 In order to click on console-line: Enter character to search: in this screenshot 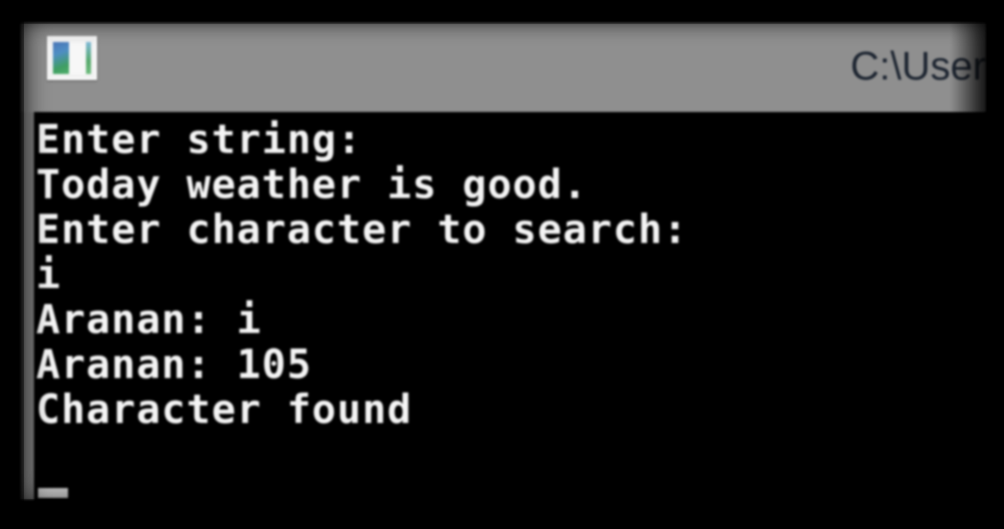, I will do `click(362, 230)`.